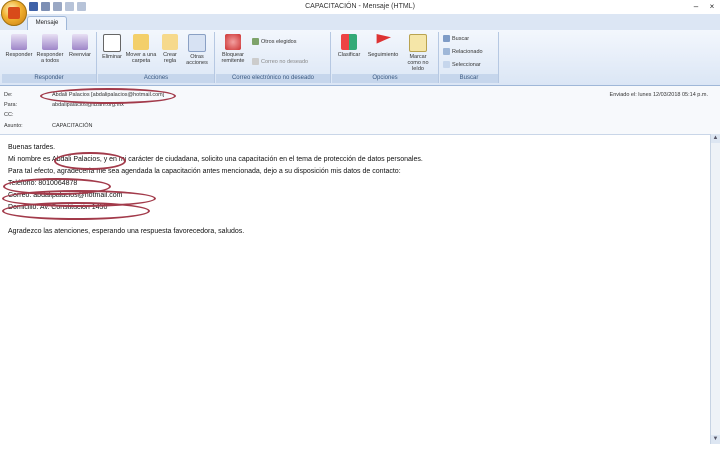 The image size is (720, 450). Describe the element at coordinates (383, 55) in the screenshot. I see `follow-up-label: Seguimiento` at that location.